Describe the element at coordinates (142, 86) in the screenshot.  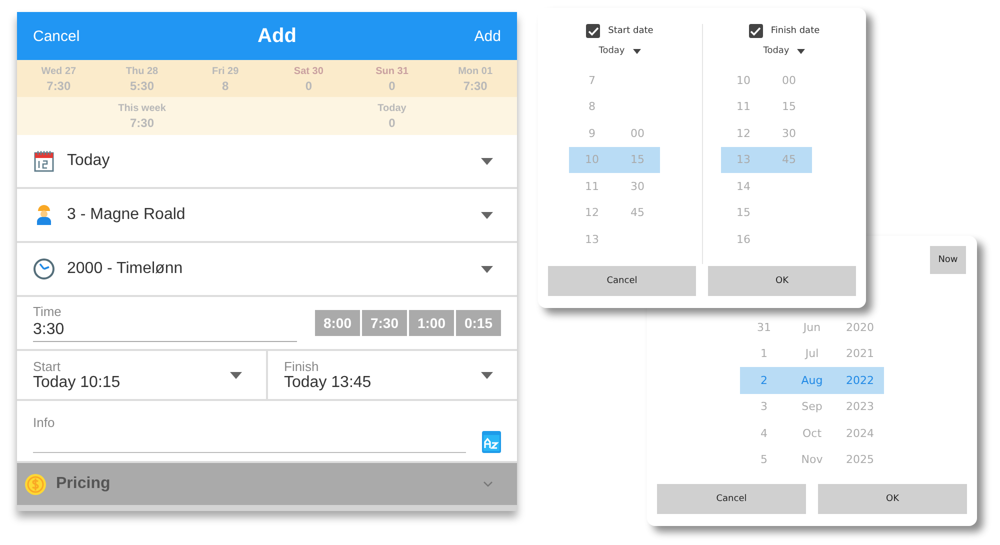
I see `day-hours: 5:30` at that location.